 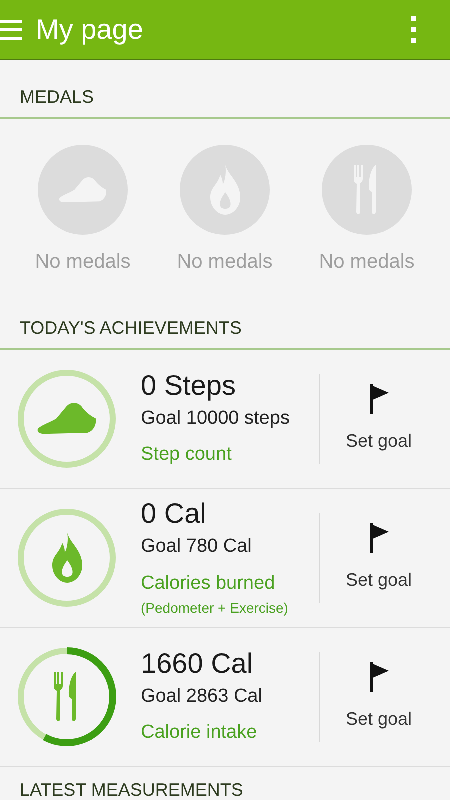 I want to click on section-heading: TODAY'S ACHIEVEMENTS, so click(x=131, y=328).